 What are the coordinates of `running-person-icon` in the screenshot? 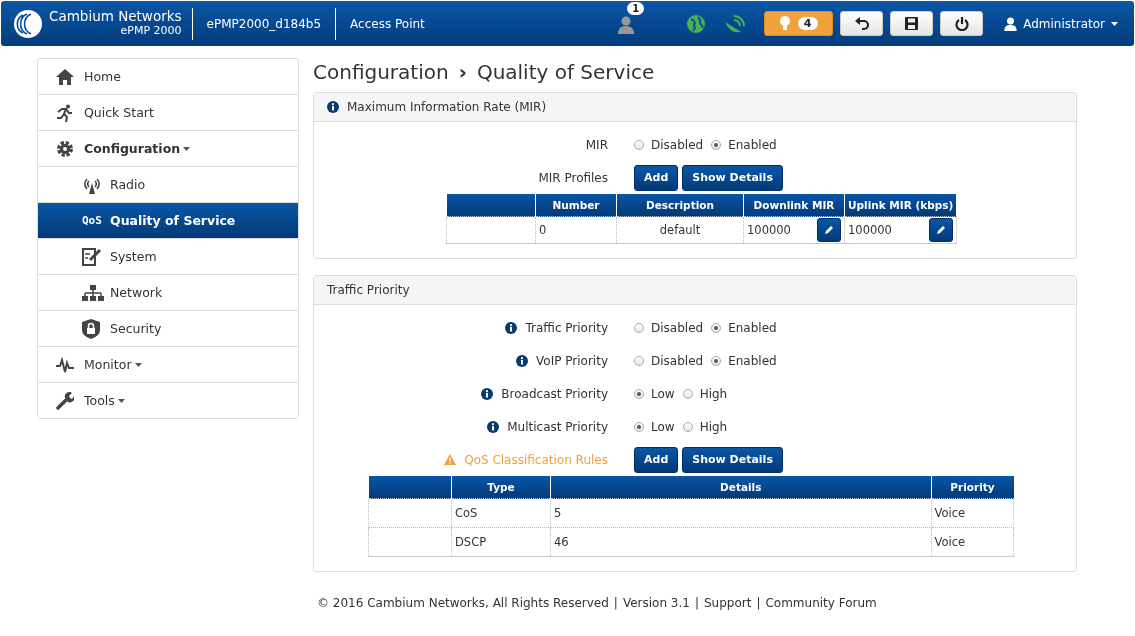 It's located at (65, 112).